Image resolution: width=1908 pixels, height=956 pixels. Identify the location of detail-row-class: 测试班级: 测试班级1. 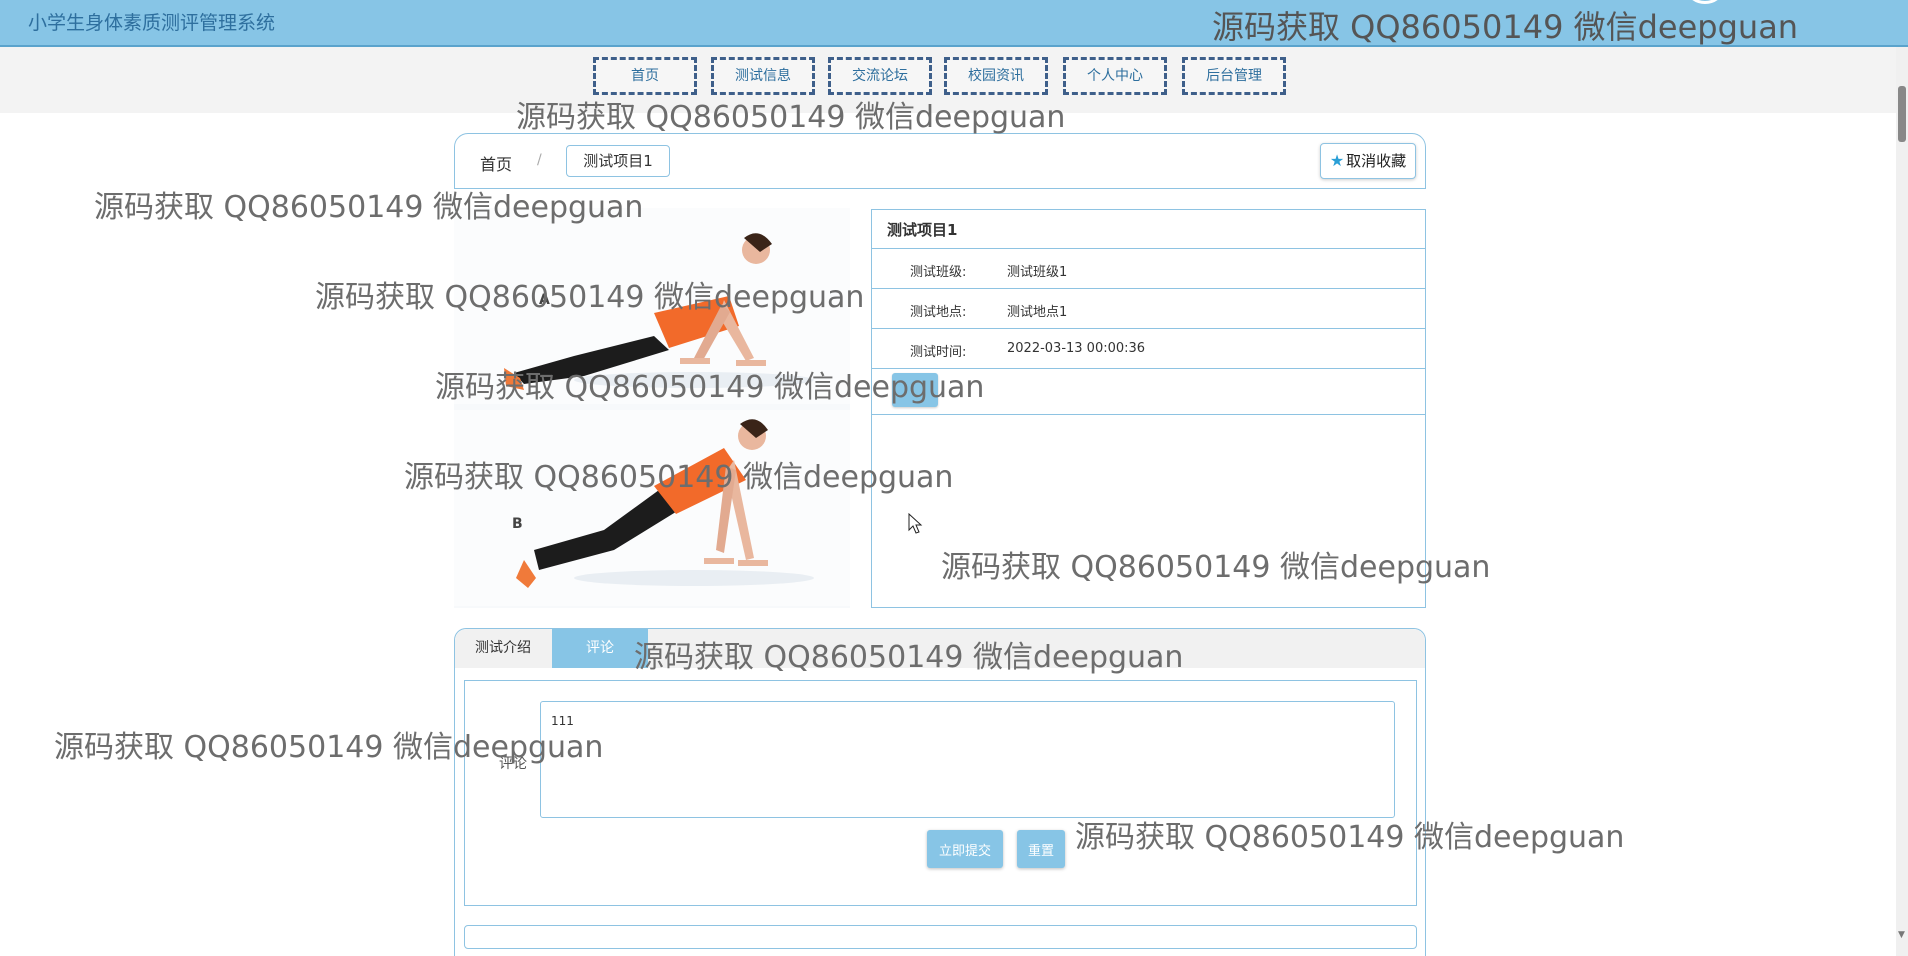
(1148, 269).